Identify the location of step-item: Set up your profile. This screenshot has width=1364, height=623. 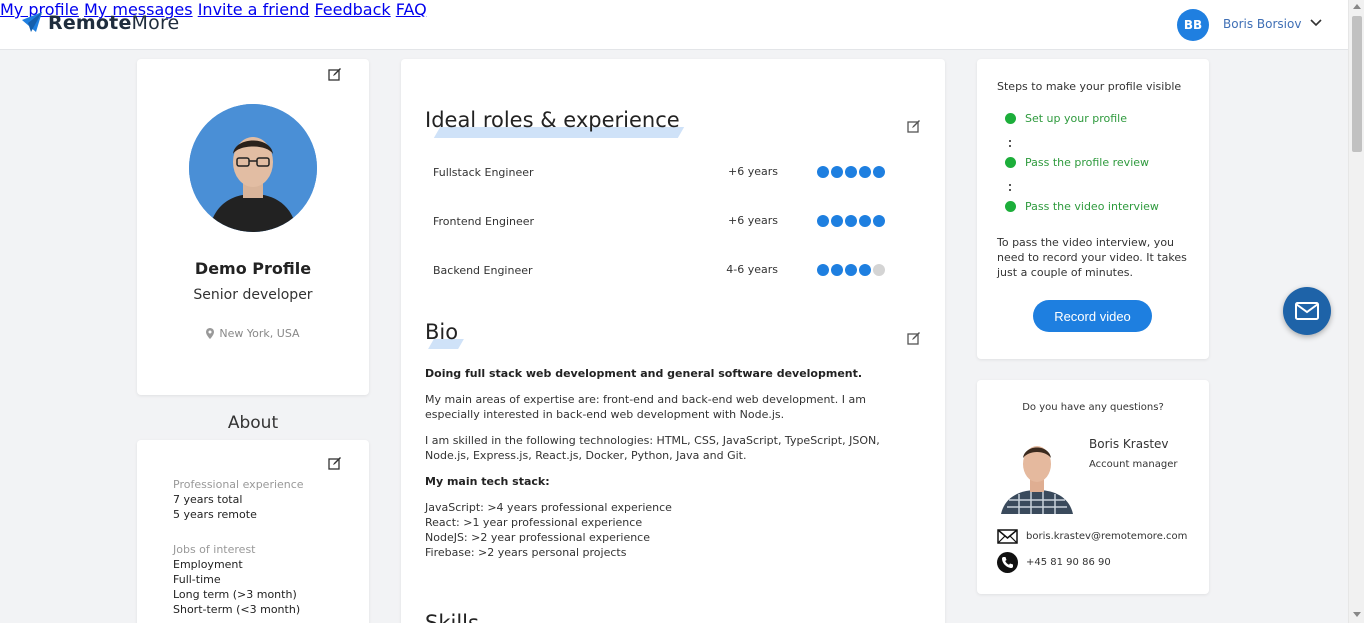
(1066, 118).